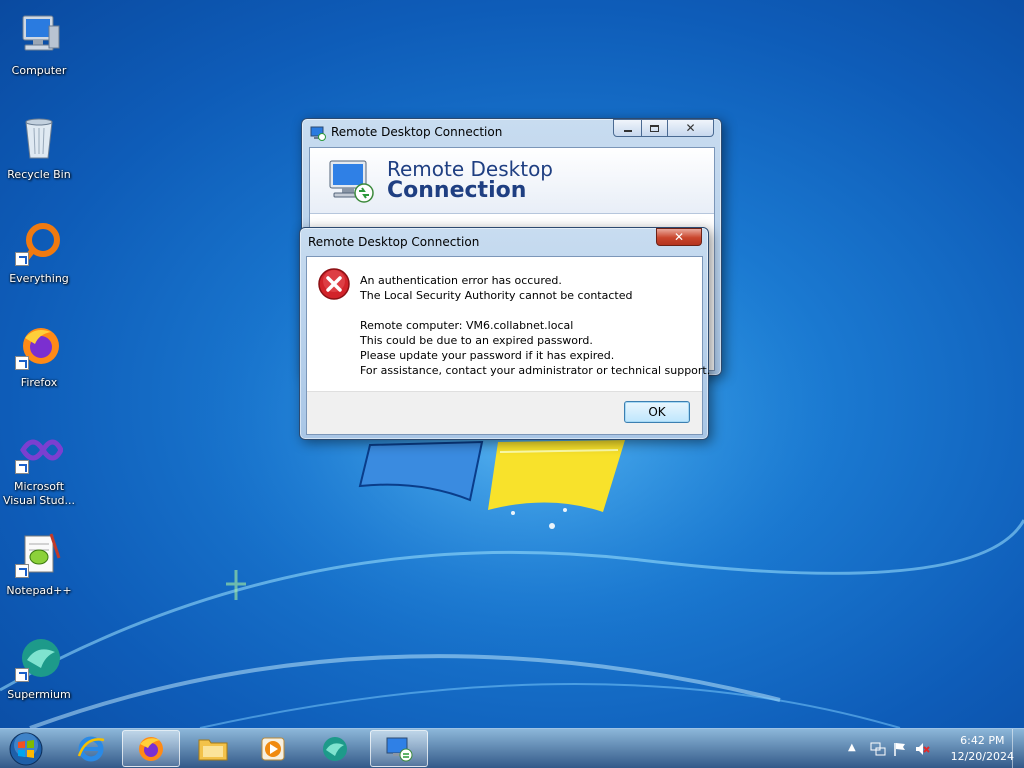 This screenshot has height=768, width=1024. I want to click on windows-orb-icon, so click(26, 749).